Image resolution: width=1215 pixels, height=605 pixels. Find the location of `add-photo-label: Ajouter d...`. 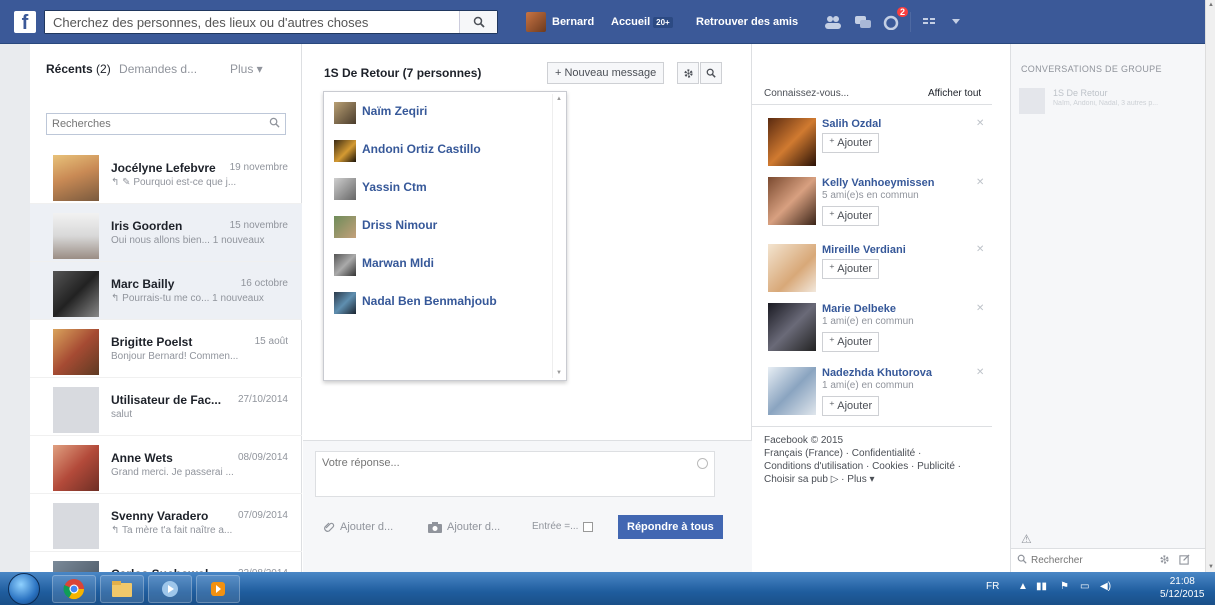

add-photo-label: Ajouter d... is located at coordinates (474, 527).